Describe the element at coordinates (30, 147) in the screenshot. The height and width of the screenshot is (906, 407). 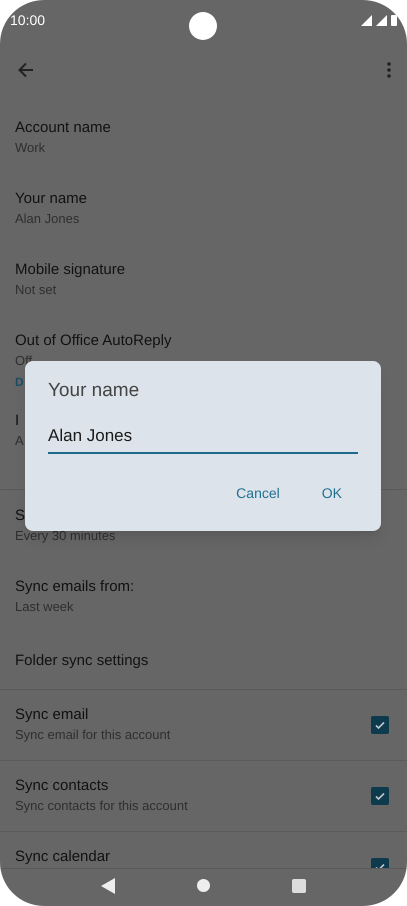
I see `setting-value: Work` at that location.